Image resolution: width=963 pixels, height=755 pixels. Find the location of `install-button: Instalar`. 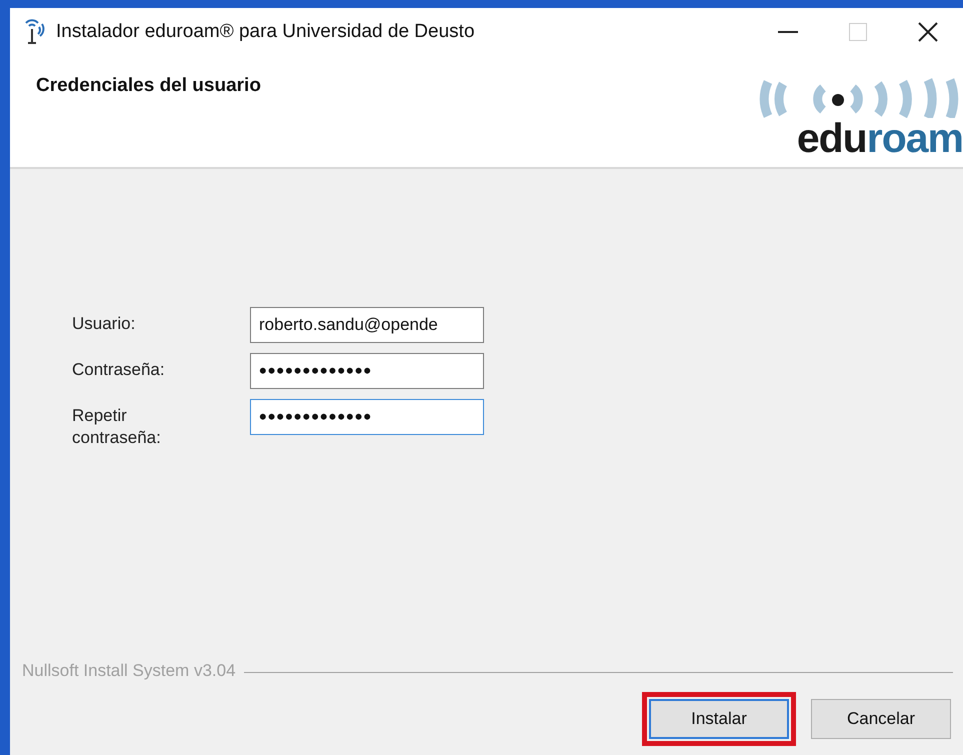

install-button: Instalar is located at coordinates (719, 719).